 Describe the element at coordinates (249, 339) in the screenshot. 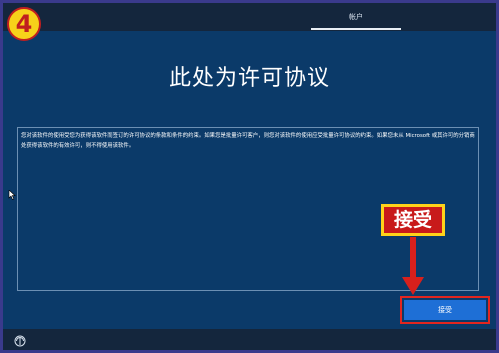

I see `bottom-bar` at that location.